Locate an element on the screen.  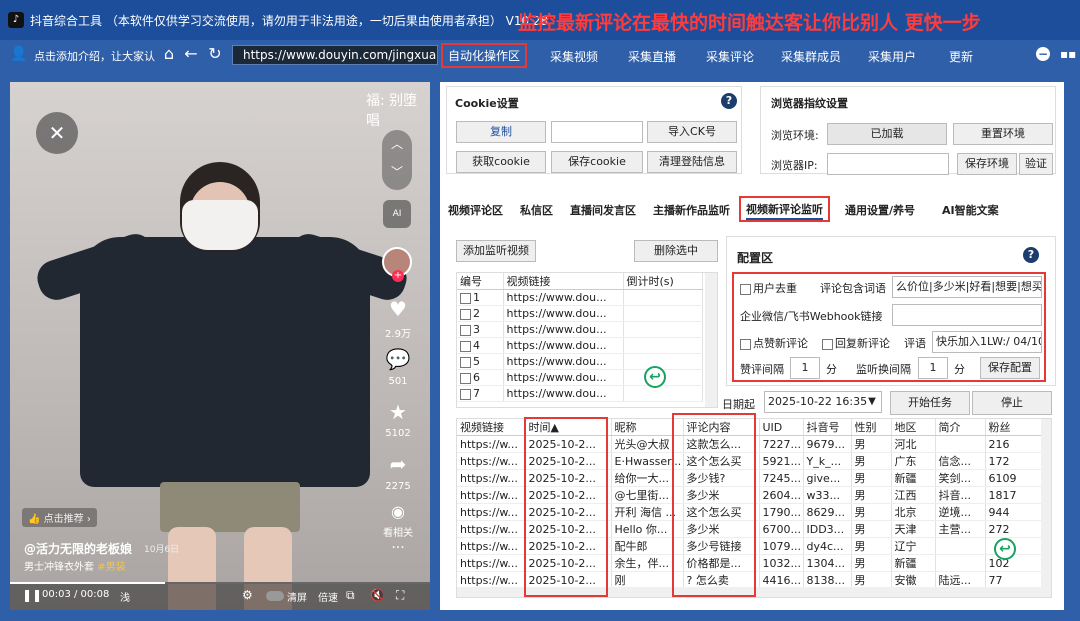
like-new-checkbox: 点赞新评论 is located at coordinates (774, 343).